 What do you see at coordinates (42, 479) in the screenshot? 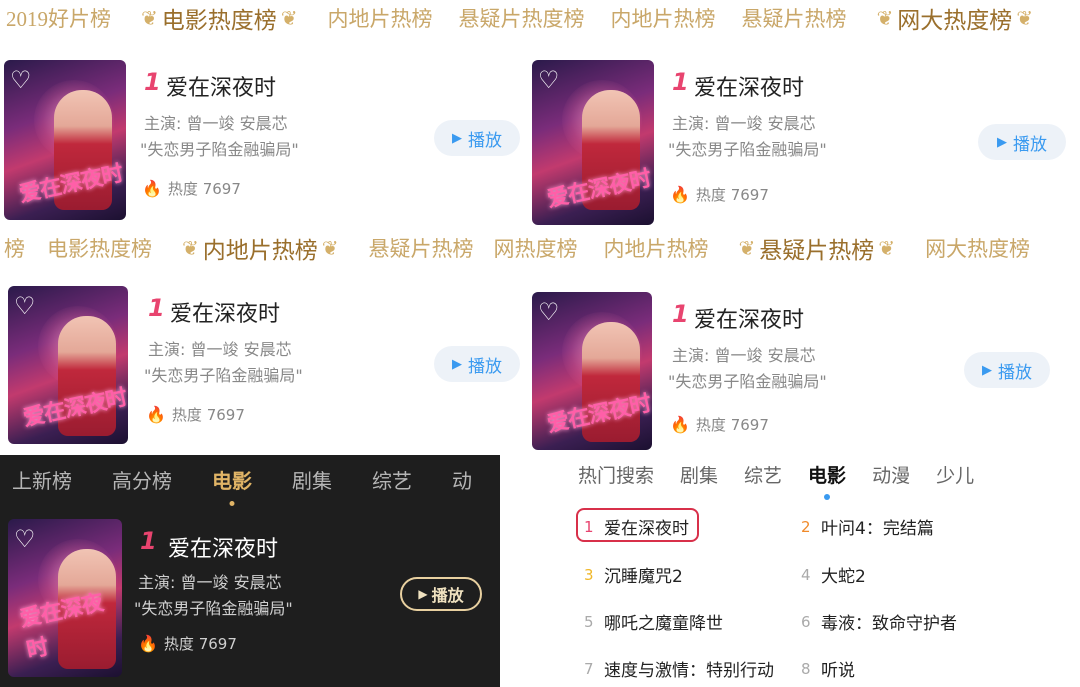
I see `tab-new: 上新榜` at bounding box center [42, 479].